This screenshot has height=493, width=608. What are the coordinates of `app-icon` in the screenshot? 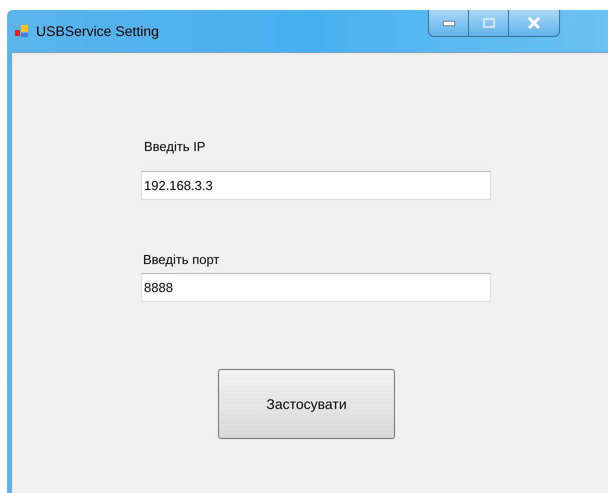 It's located at (22, 31).